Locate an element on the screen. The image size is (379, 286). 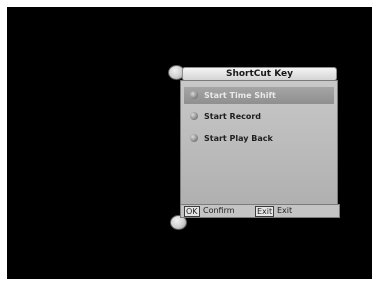
menu-item-start-play-back: Start Play Back is located at coordinates (259, 138).